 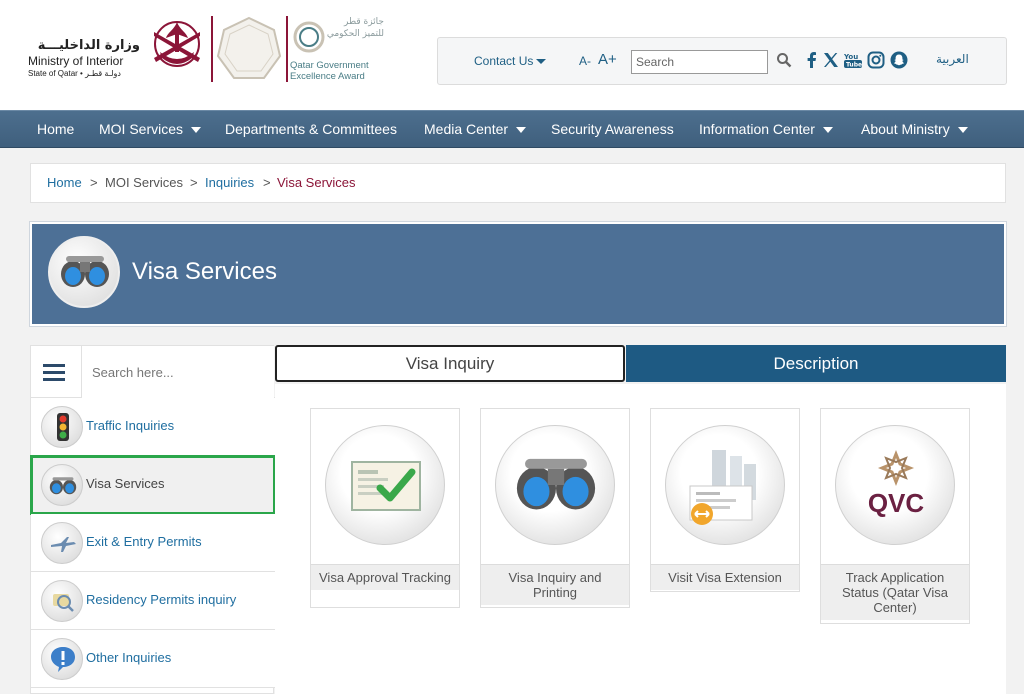 What do you see at coordinates (725, 485) in the screenshot?
I see `visa-extension-icon` at bounding box center [725, 485].